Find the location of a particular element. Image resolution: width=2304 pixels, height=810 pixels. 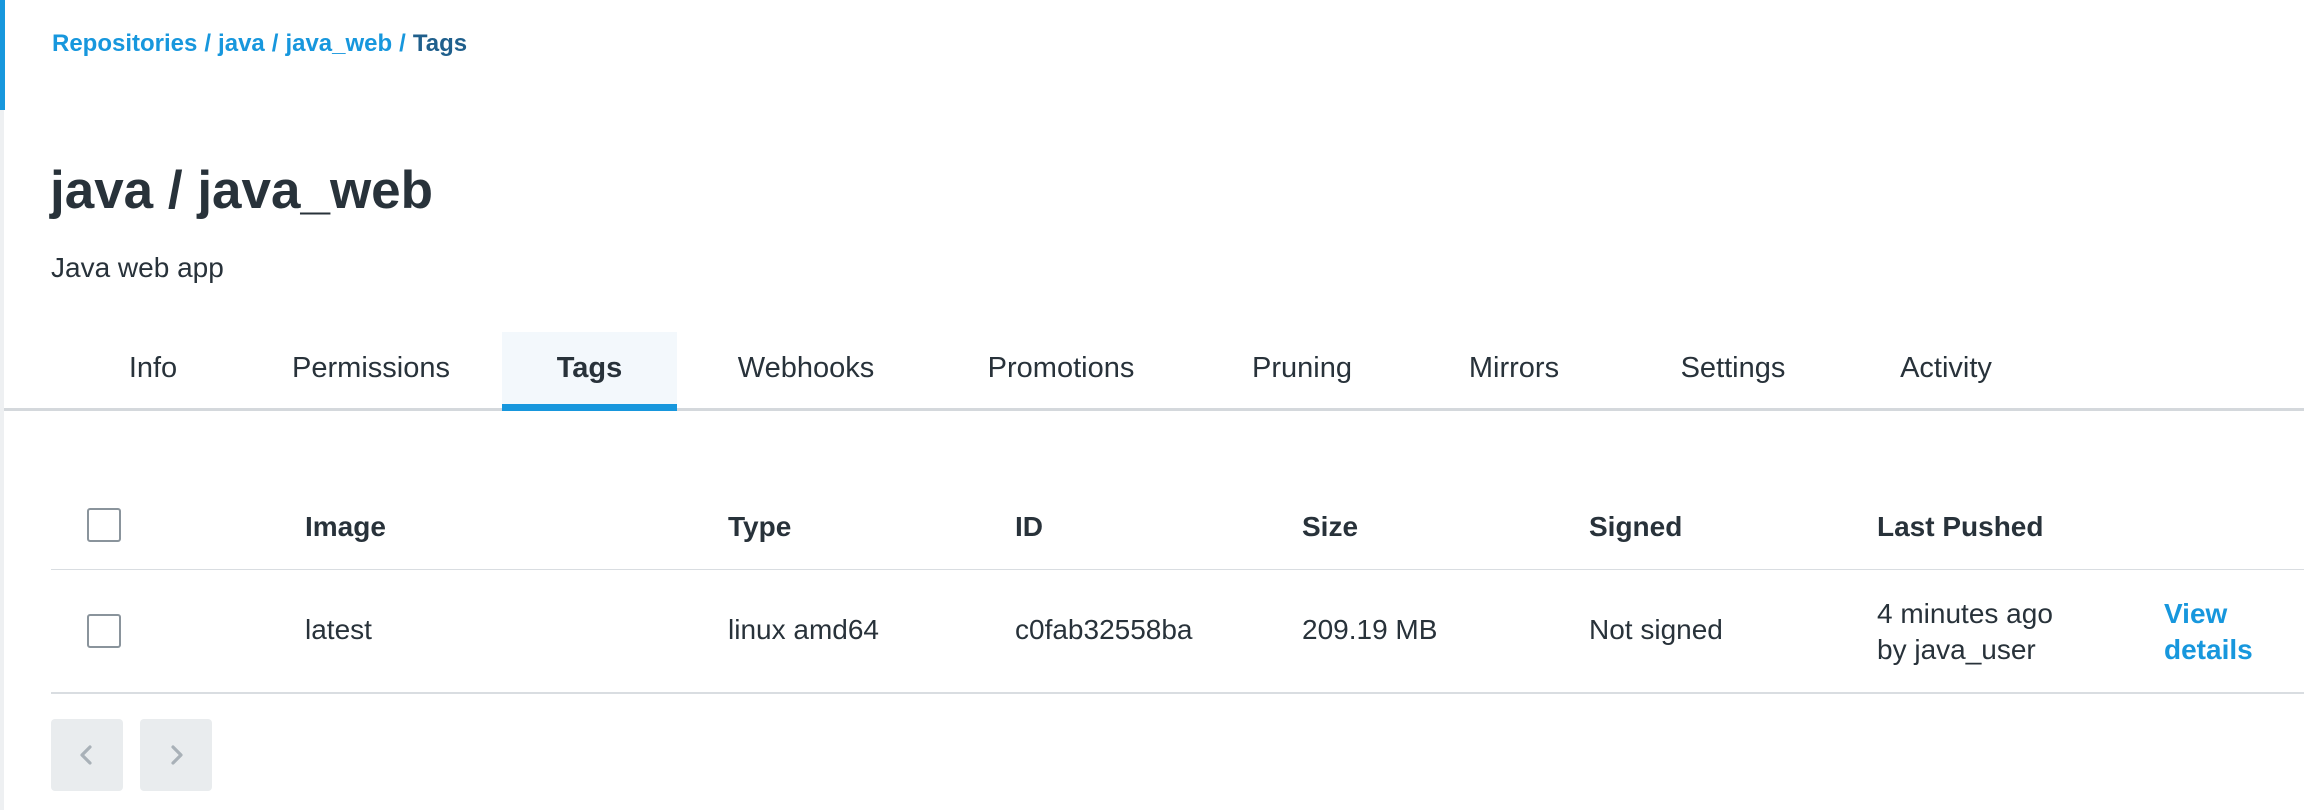

cell-size: 209.19 MB is located at coordinates (1370, 629).